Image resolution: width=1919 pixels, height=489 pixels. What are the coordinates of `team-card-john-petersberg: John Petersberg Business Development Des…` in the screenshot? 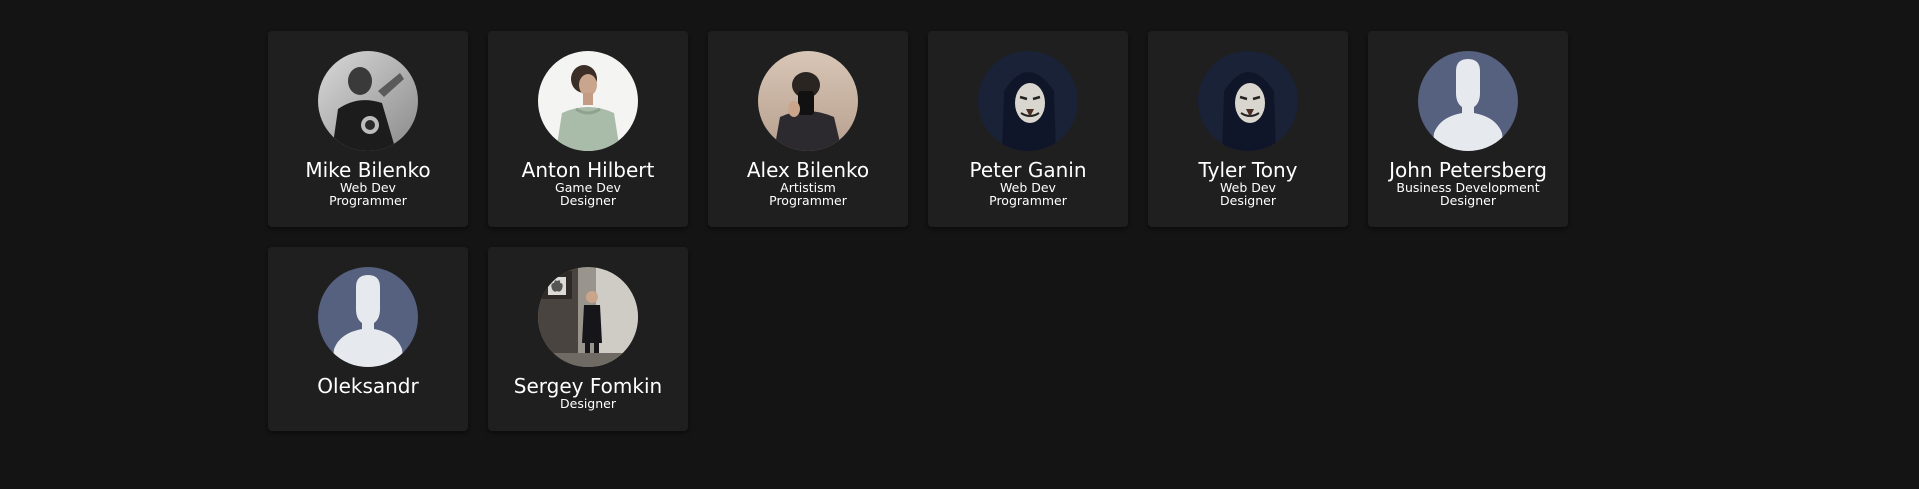 It's located at (1468, 129).